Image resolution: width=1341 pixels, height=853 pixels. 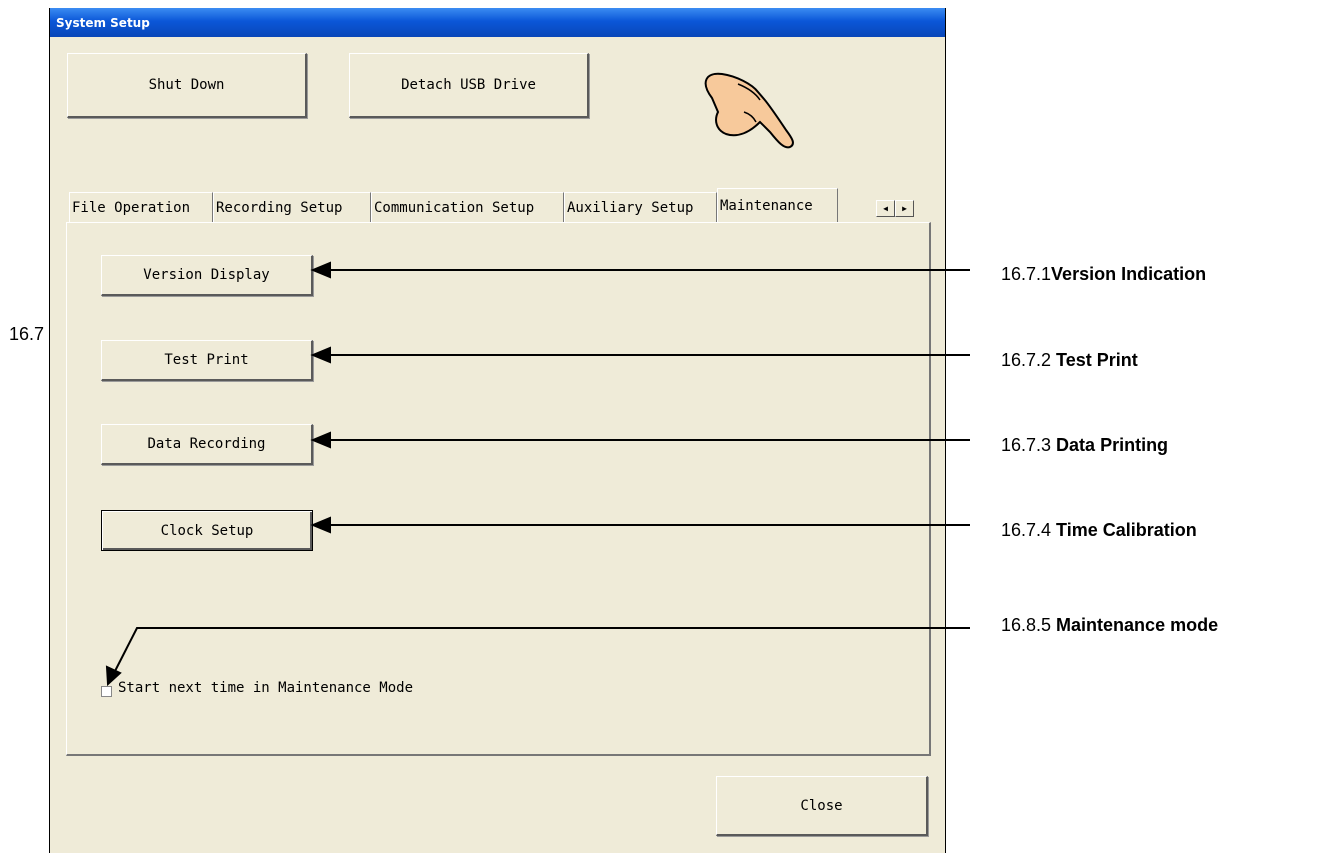 What do you see at coordinates (1110, 625) in the screenshot?
I see `annotation-maintenance-mode: 16.8.5 Maintenance mode` at bounding box center [1110, 625].